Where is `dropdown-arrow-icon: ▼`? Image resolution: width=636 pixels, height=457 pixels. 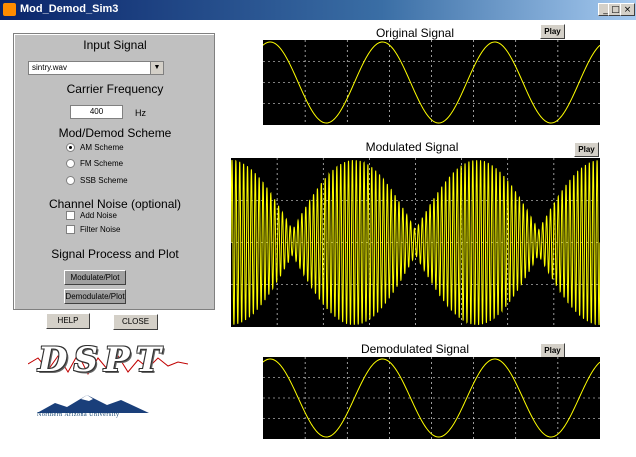
dropdown-arrow-icon: ▼ is located at coordinates (156, 68).